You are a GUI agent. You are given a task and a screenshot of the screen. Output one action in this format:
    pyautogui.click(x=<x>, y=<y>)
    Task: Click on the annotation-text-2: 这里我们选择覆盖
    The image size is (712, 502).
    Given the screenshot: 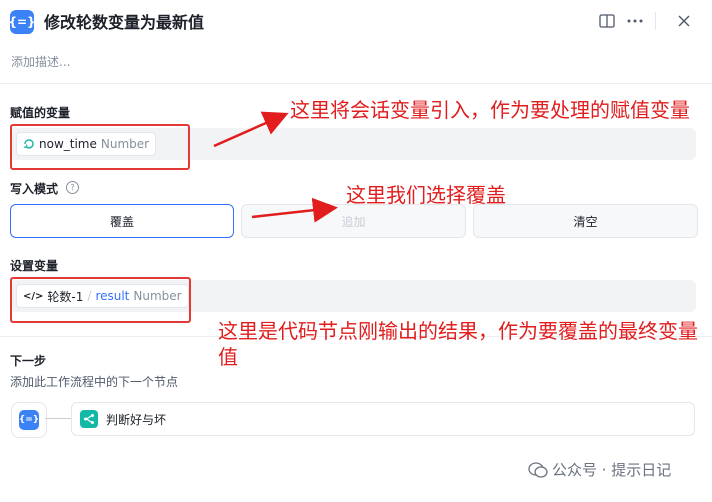 What is the action you would take?
    pyautogui.click(x=426, y=195)
    